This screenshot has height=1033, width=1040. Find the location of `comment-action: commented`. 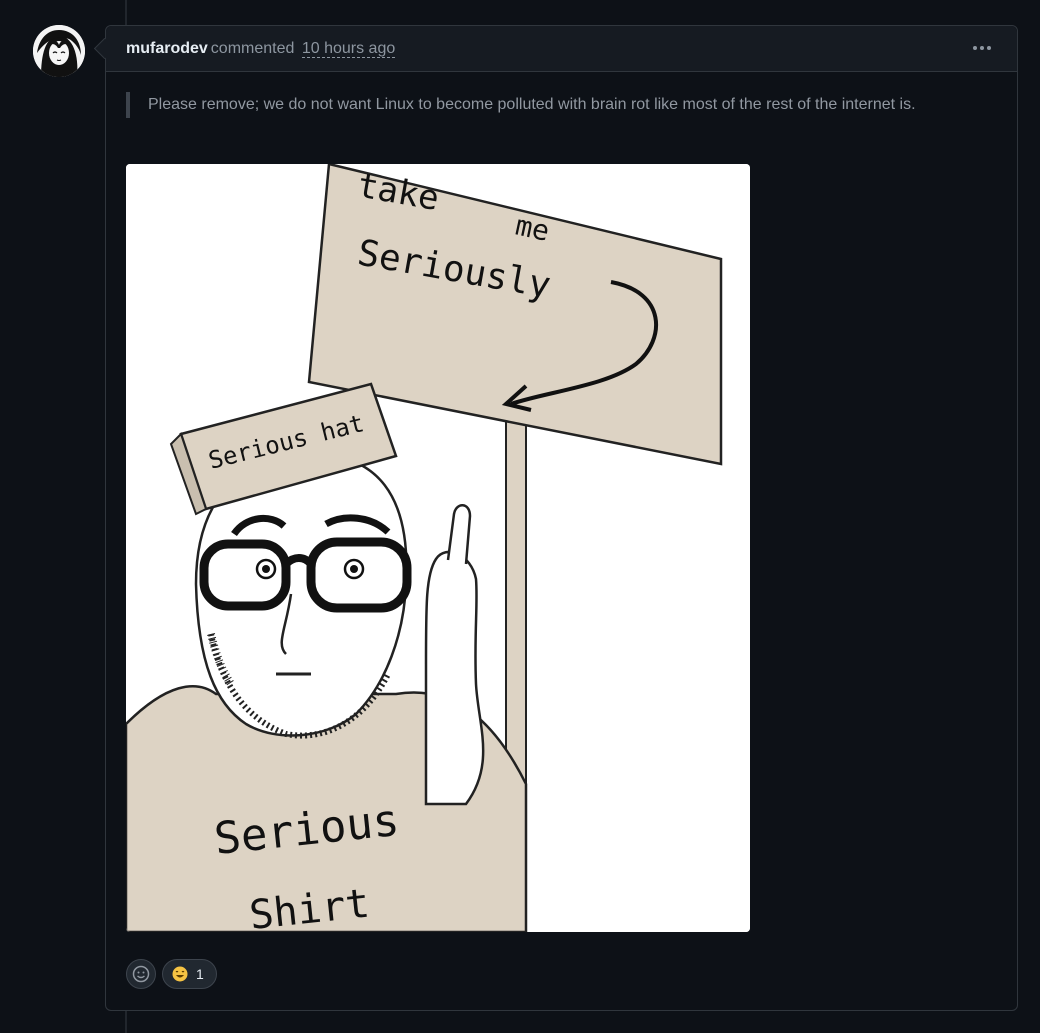

comment-action: commented is located at coordinates (252, 48).